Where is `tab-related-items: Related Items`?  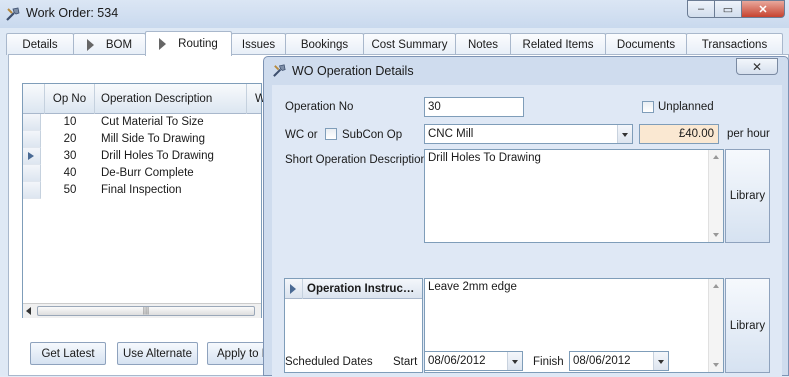
tab-related-items: Related Items is located at coordinates (558, 44).